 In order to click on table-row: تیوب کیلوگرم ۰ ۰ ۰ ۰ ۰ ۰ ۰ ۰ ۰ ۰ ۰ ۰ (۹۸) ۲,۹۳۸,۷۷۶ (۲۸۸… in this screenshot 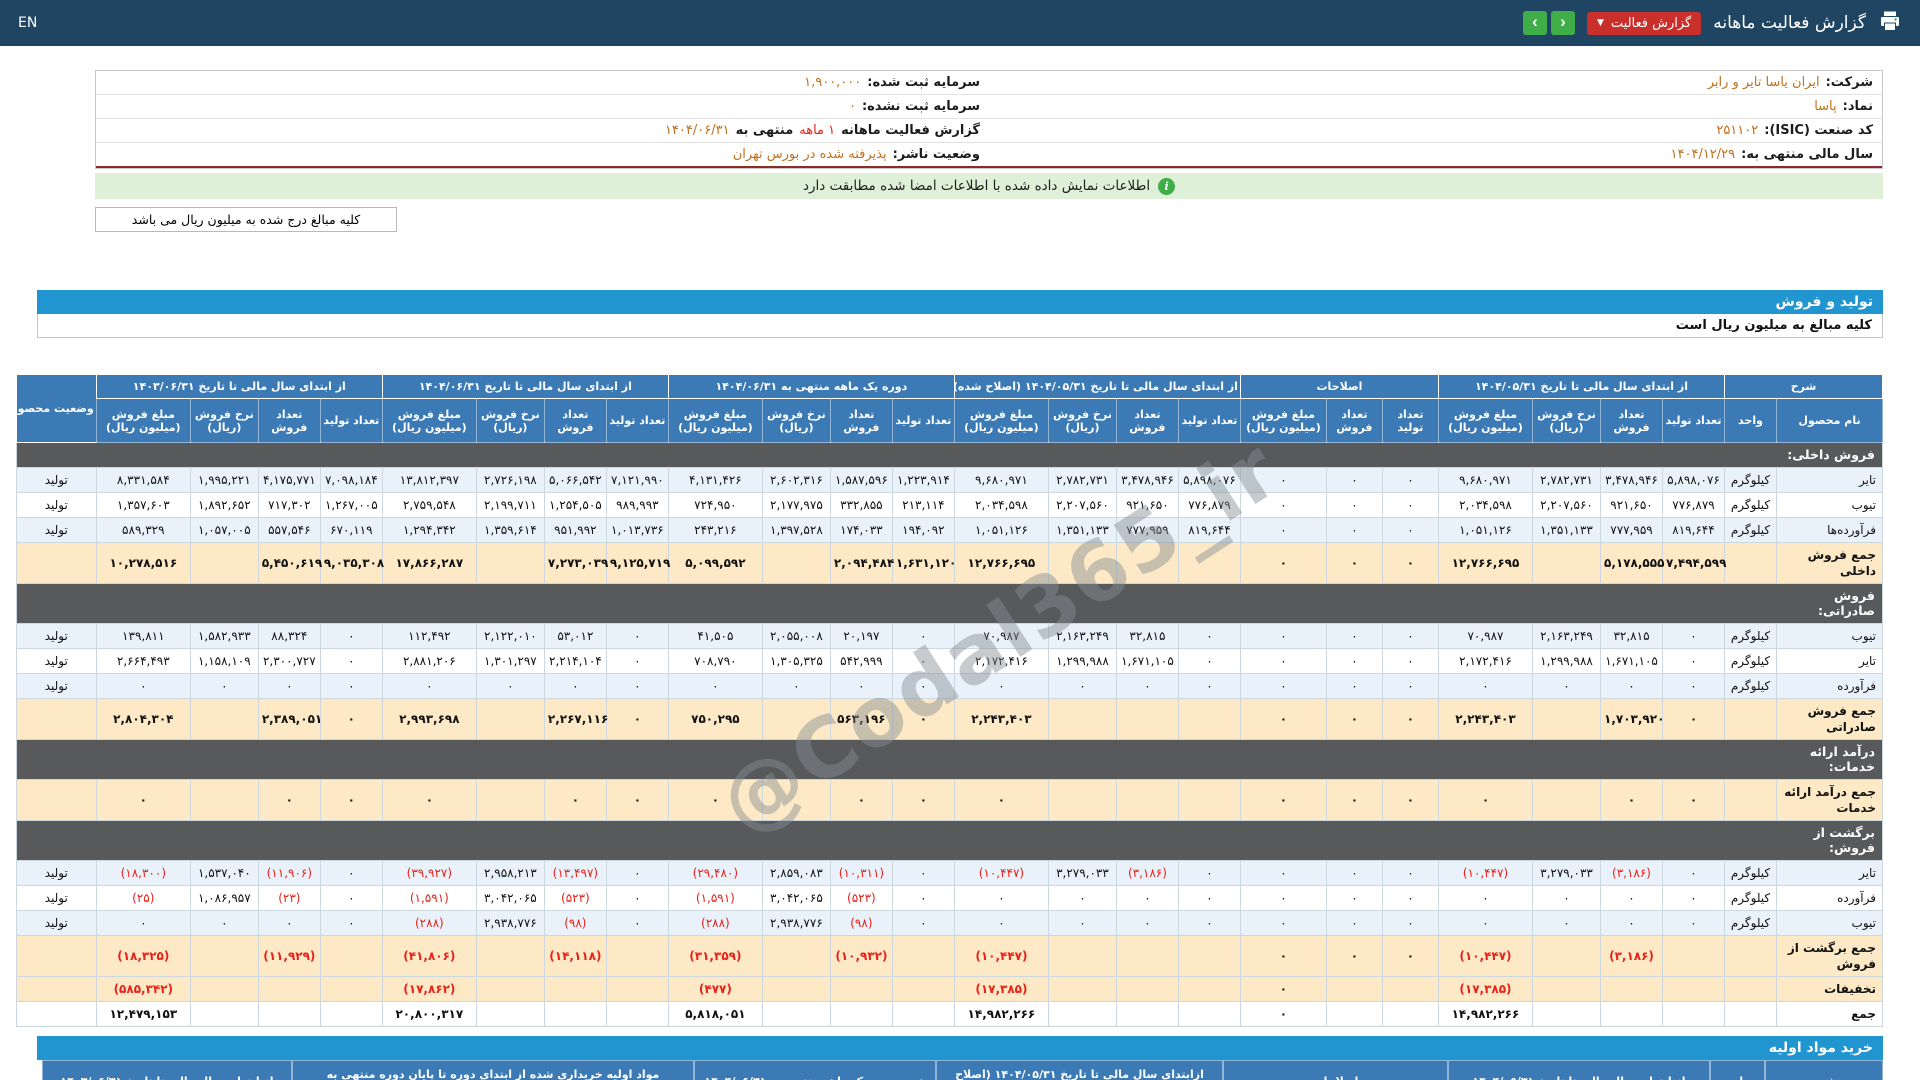, I will do `click(949, 923)`.